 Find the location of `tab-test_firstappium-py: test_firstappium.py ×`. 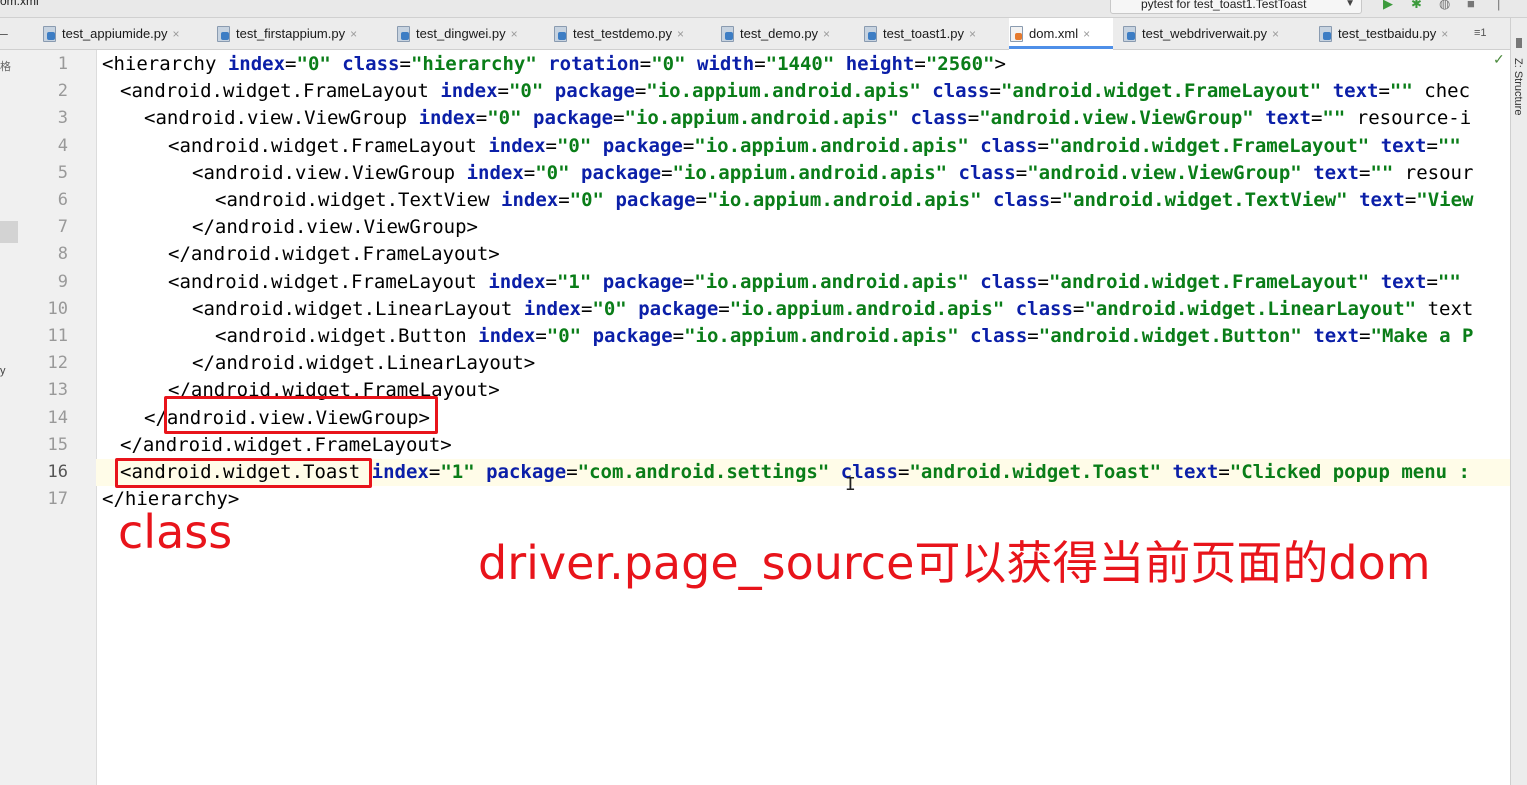

tab-test_firstappium-py: test_firstappium.py × is located at coordinates (302, 33).